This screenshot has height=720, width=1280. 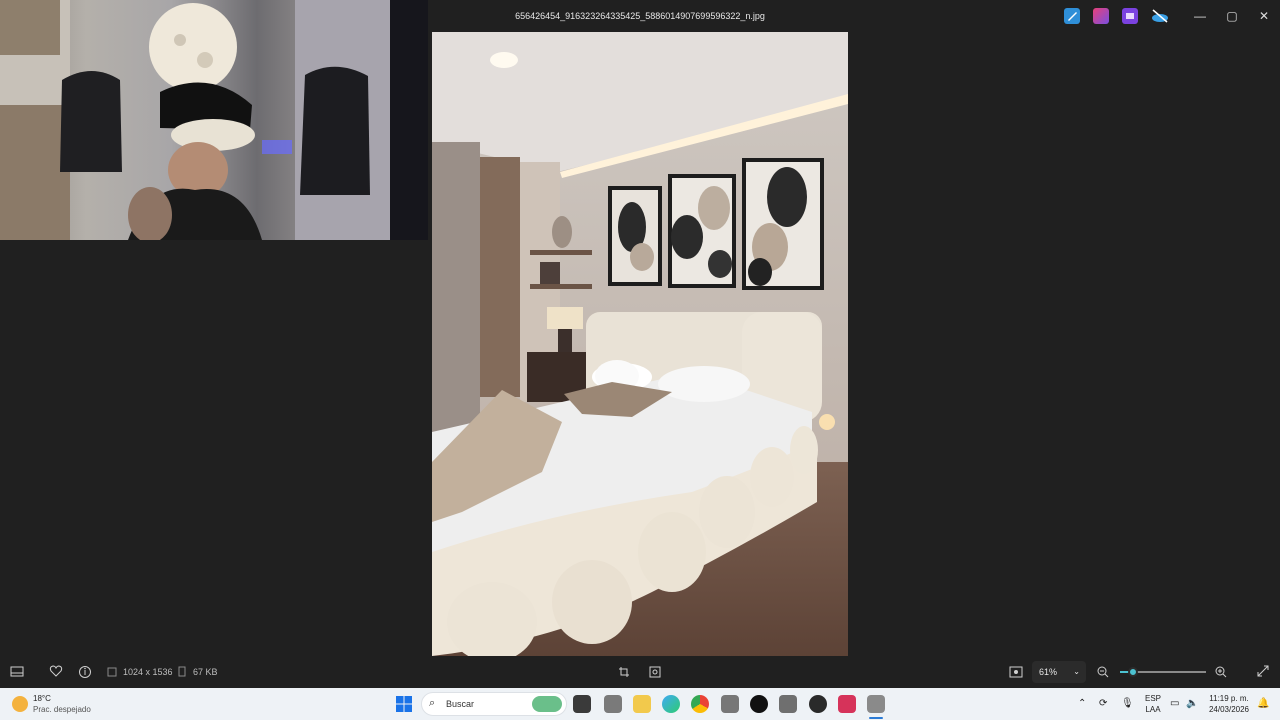 What do you see at coordinates (1264, 16) in the screenshot?
I see `close-button: ✕` at bounding box center [1264, 16].